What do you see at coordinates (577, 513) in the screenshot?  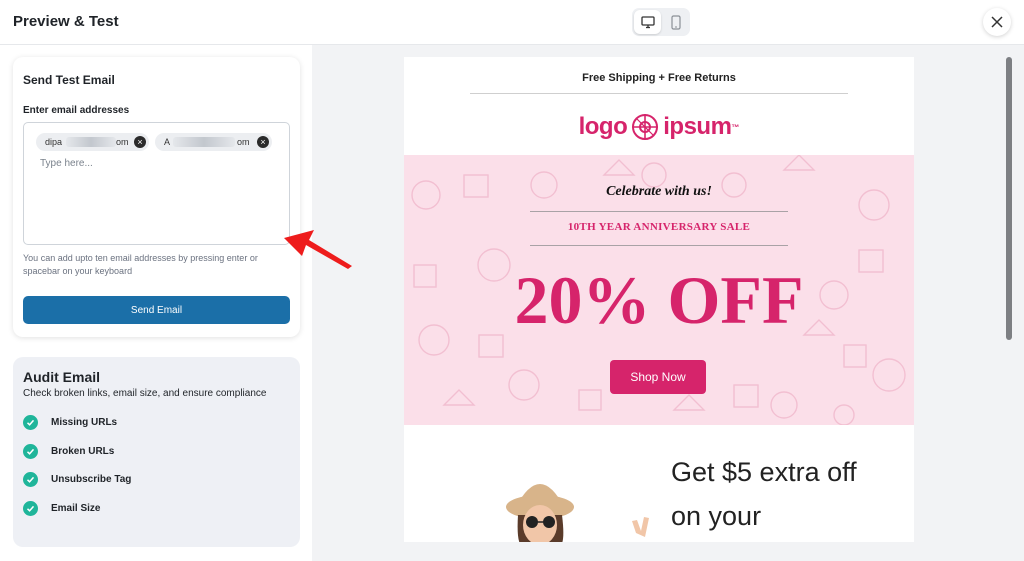 I see `woman-with-hat-image` at bounding box center [577, 513].